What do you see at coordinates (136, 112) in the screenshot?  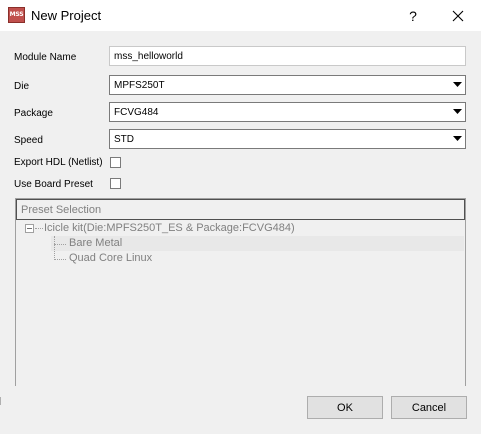 I see `package-value: FCVG484` at bounding box center [136, 112].